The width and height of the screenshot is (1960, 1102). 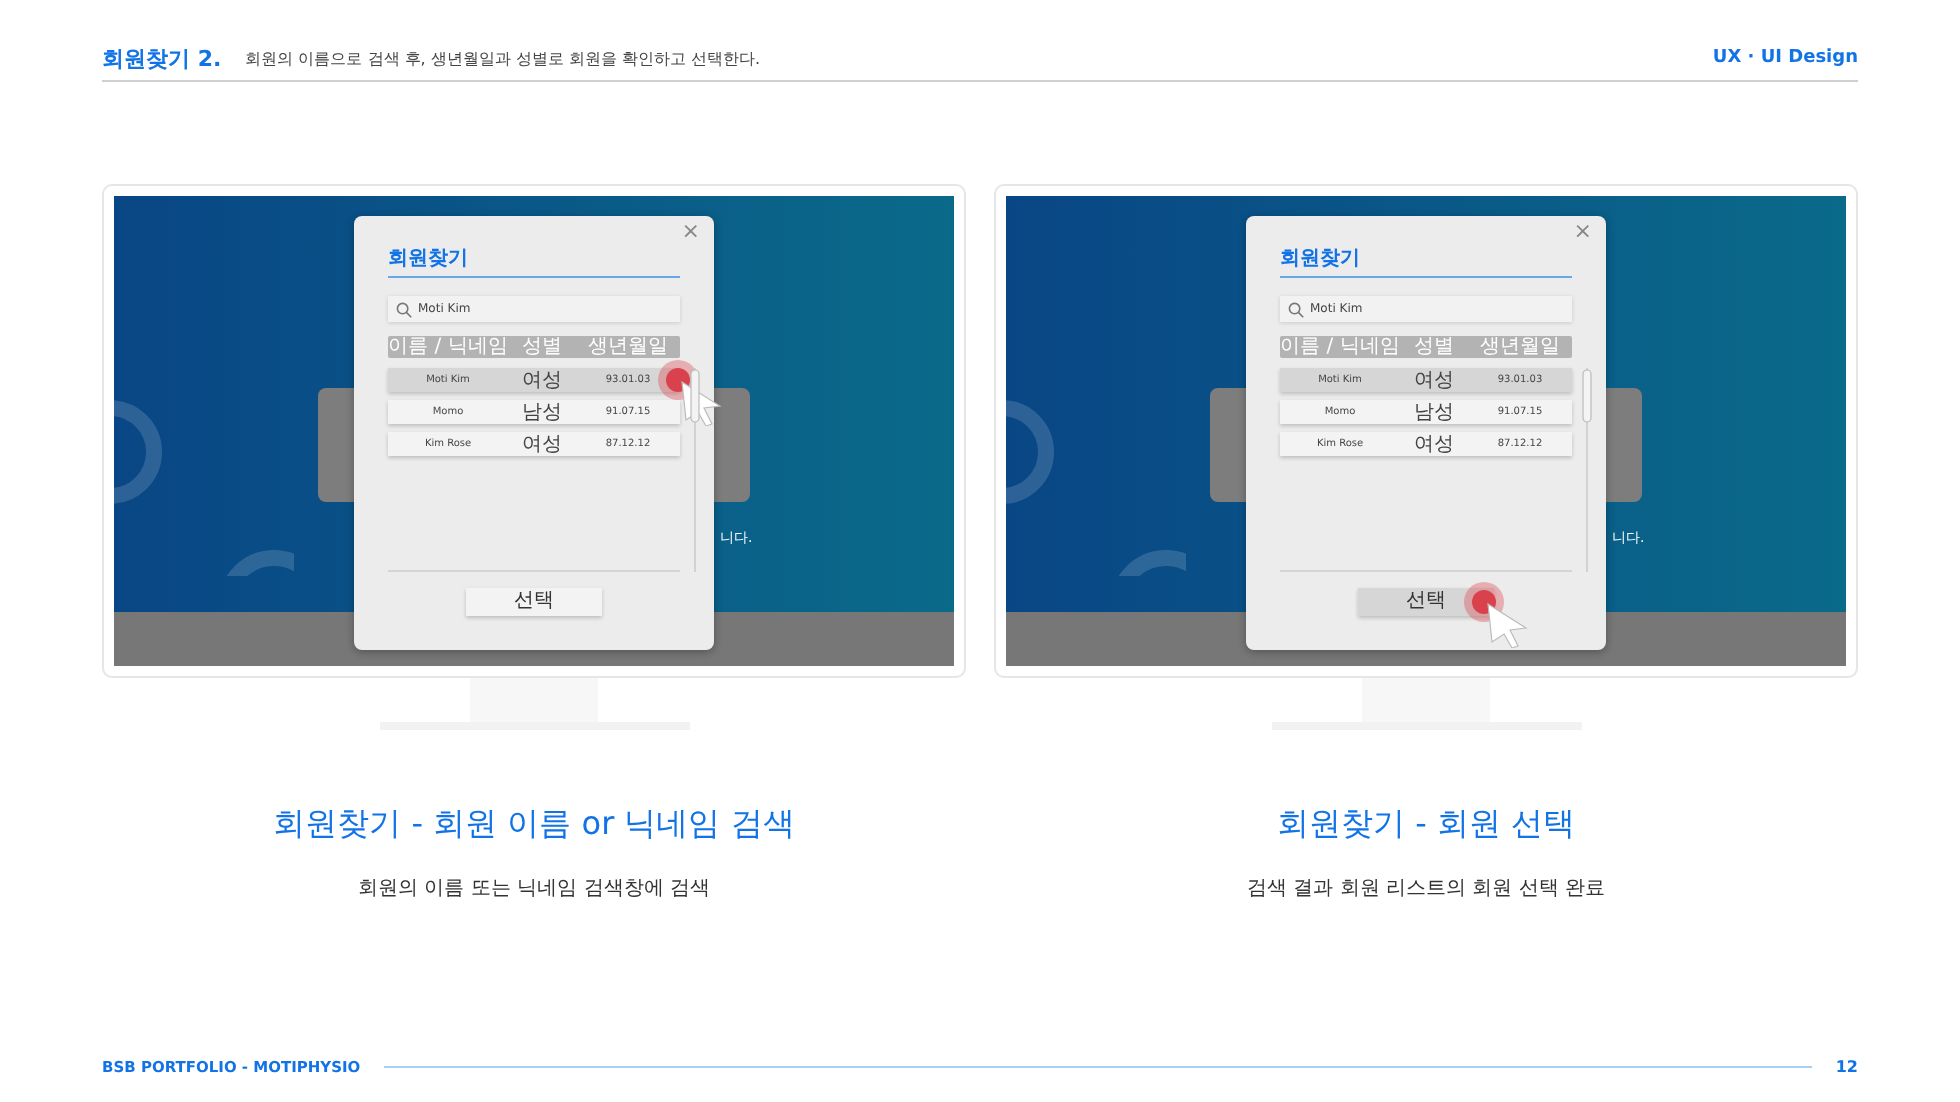 What do you see at coordinates (534, 825) in the screenshot?
I see `panel-title: 회원찾기 - 회원 이름 or 닉네임 검색` at bounding box center [534, 825].